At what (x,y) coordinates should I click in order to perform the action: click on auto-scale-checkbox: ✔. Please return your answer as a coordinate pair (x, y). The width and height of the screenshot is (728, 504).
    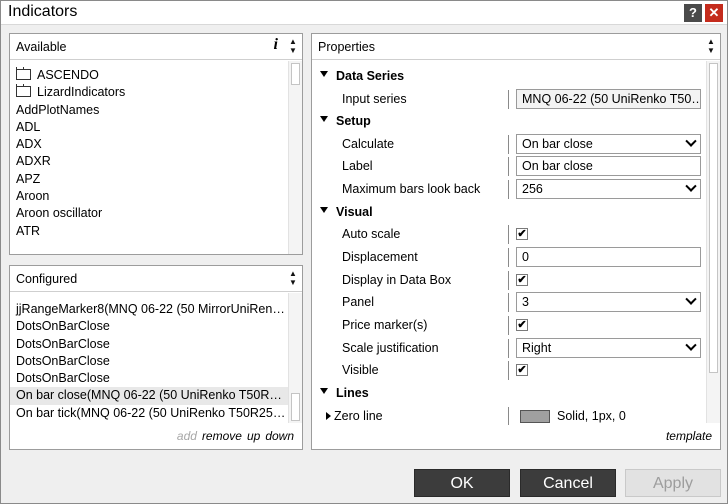
    Looking at the image, I should click on (522, 234).